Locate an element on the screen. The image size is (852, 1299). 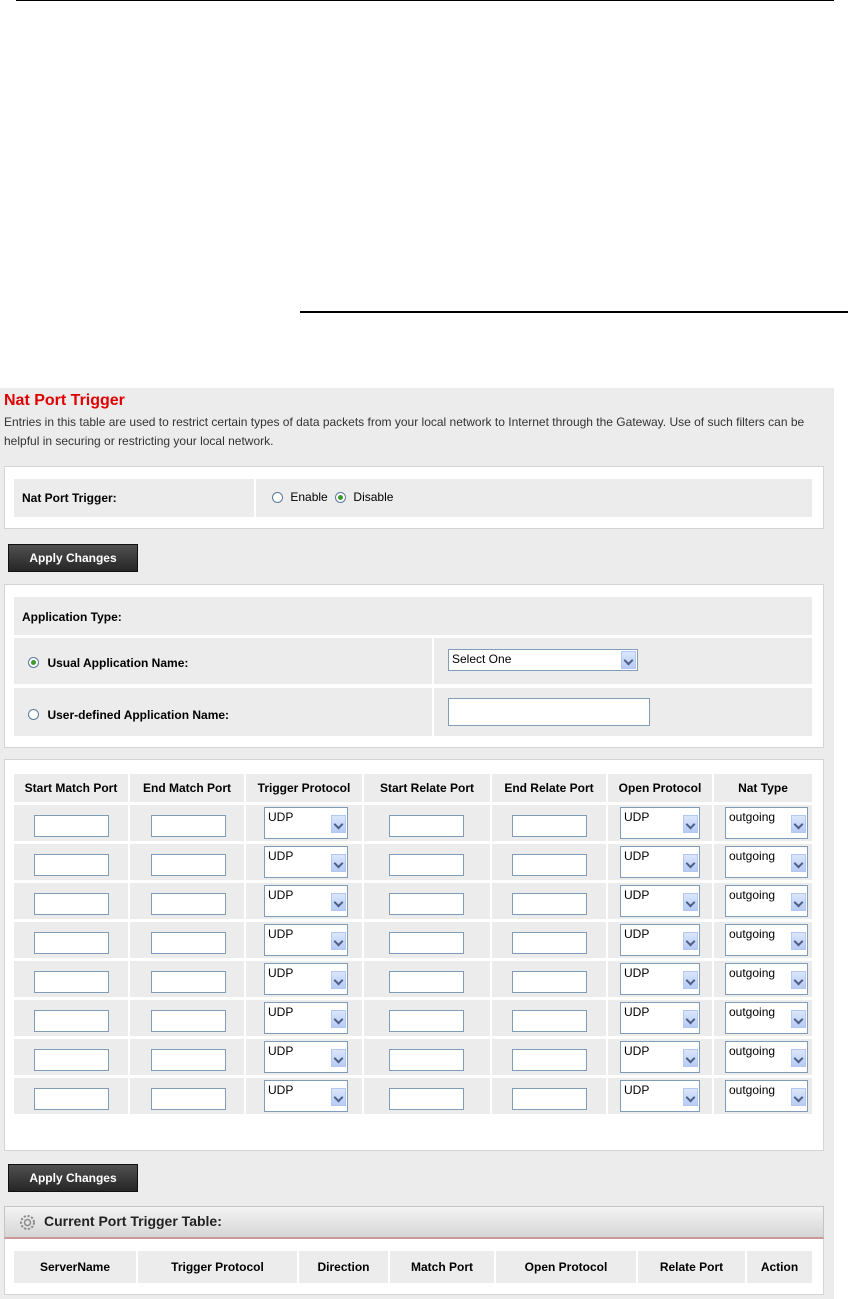
app-type-row is located at coordinates (413, 616).